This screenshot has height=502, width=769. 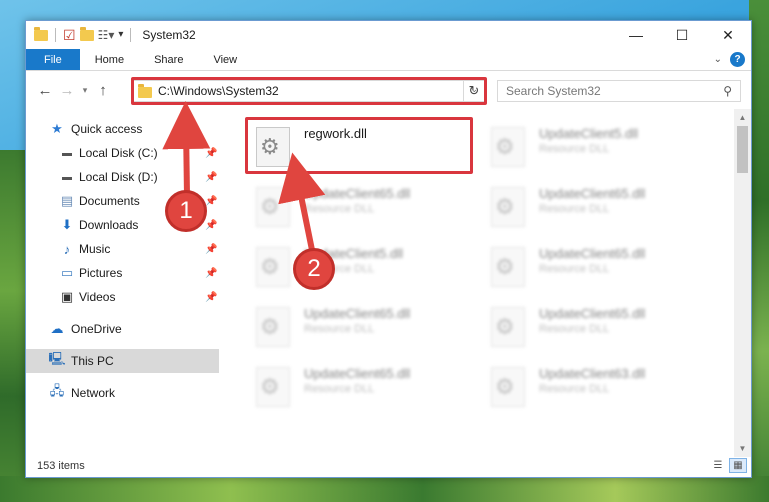 What do you see at coordinates (636, 35) in the screenshot?
I see `minimize-button: —` at bounding box center [636, 35].